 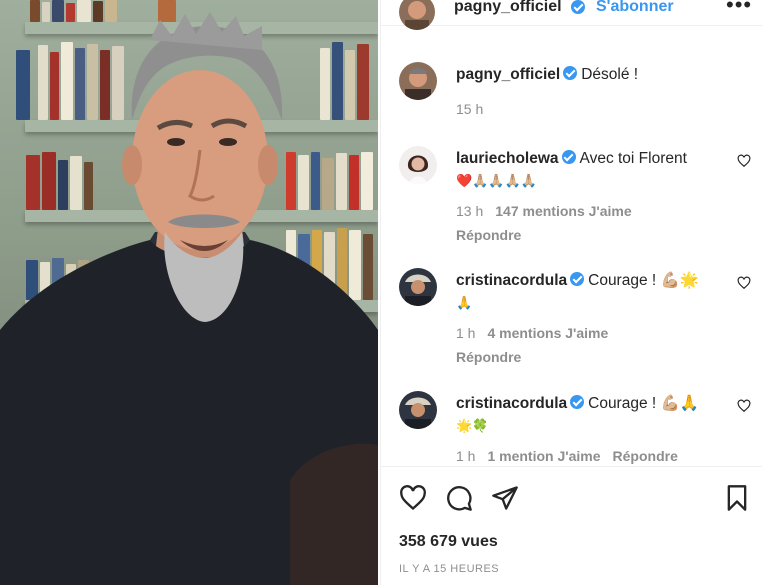 What do you see at coordinates (644, 280) in the screenshot?
I see `comment-text: Courage ! 💪🏼🌟` at bounding box center [644, 280].